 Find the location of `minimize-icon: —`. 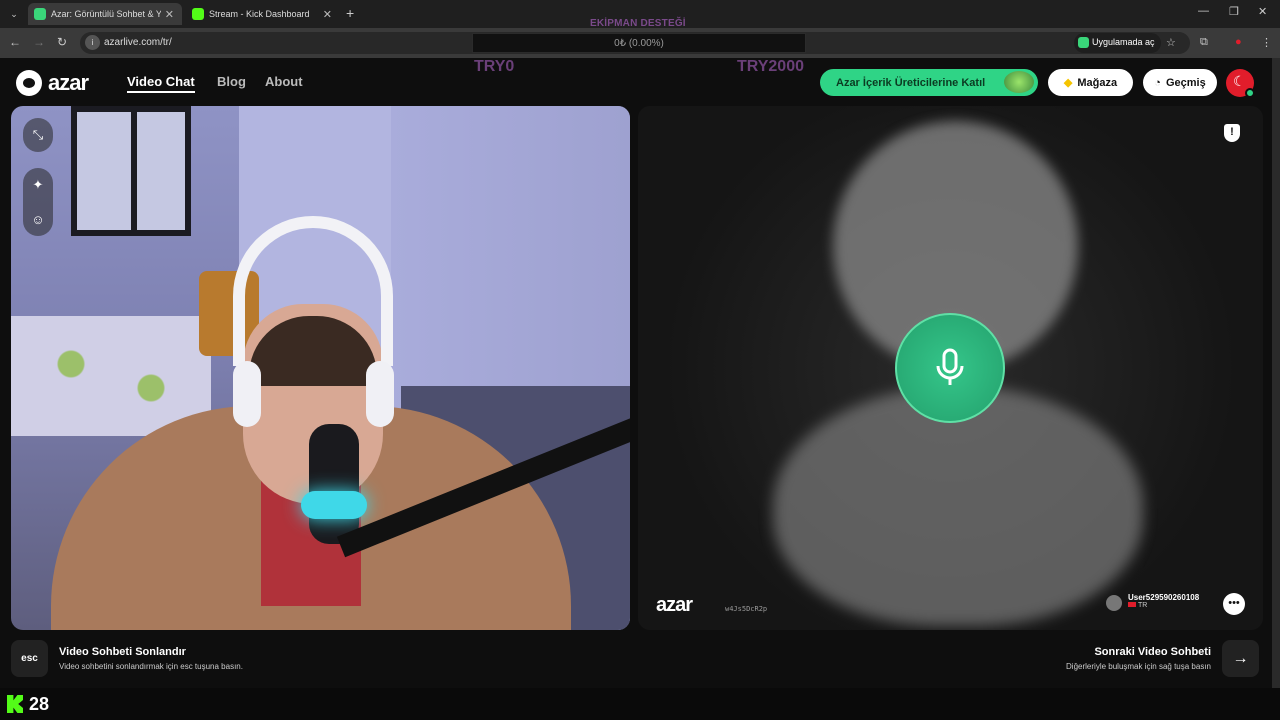

minimize-icon: — is located at coordinates (1203, 11).